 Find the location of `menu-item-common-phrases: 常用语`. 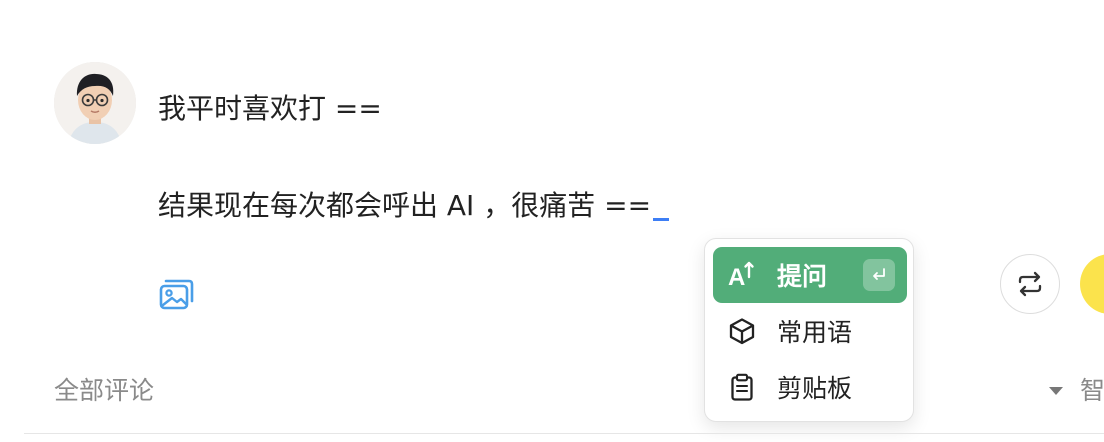

menu-item-common-phrases: 常用语 is located at coordinates (810, 331).